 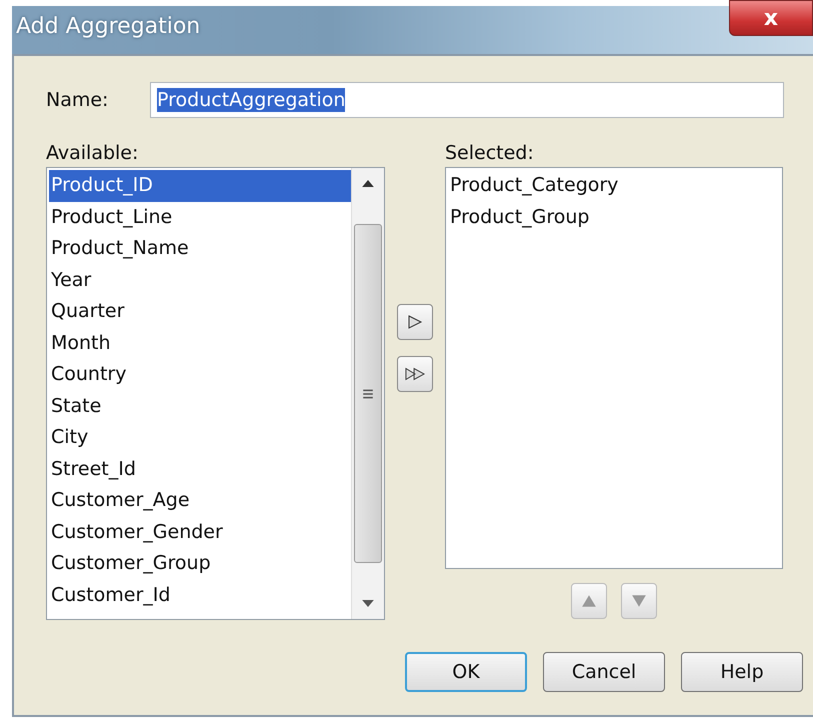 I want to click on add-all-button, so click(x=415, y=374).